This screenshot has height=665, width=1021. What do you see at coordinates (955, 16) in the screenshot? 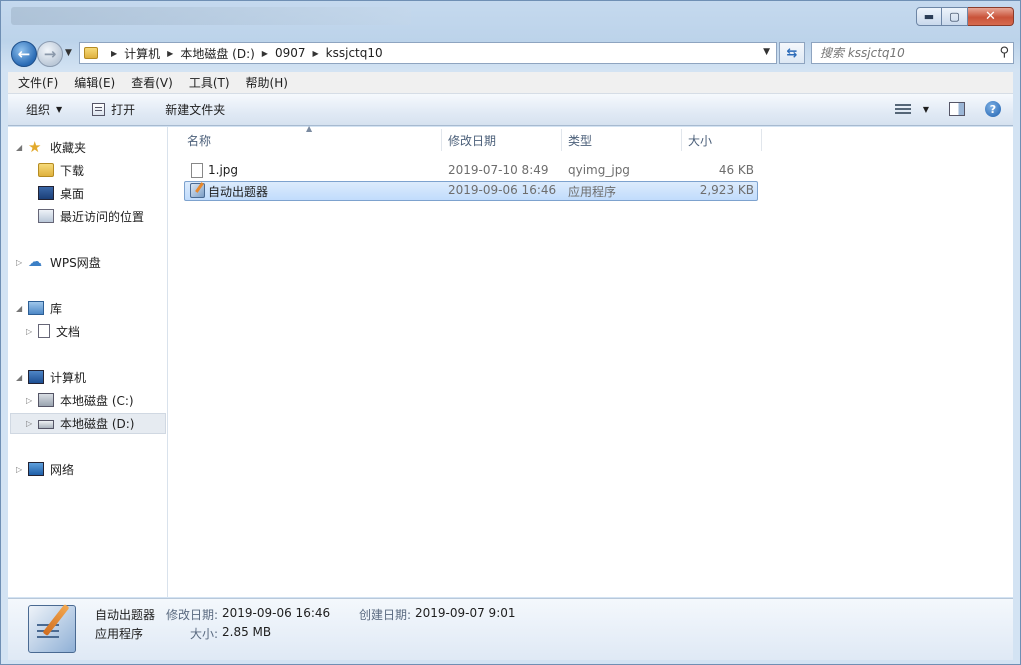
I see `maximize-button: ▢` at bounding box center [955, 16].